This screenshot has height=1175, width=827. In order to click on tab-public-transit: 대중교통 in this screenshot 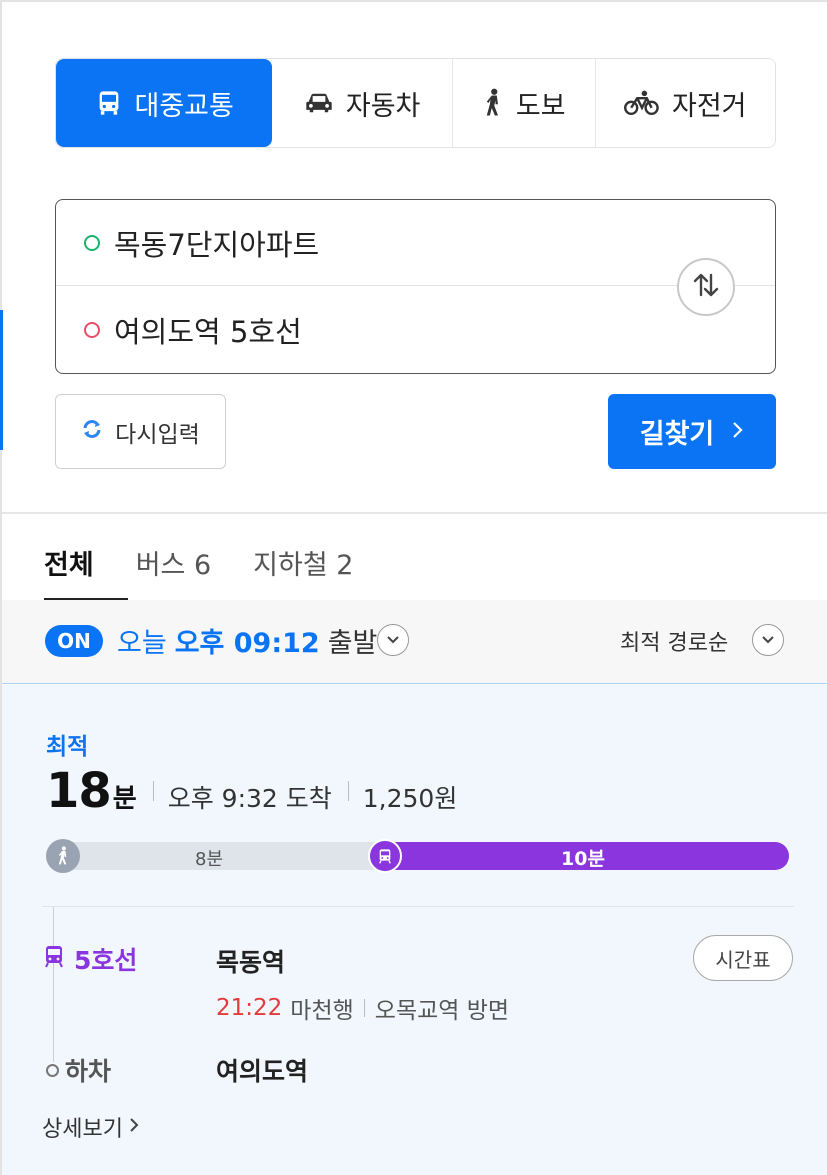, I will do `click(164, 103)`.